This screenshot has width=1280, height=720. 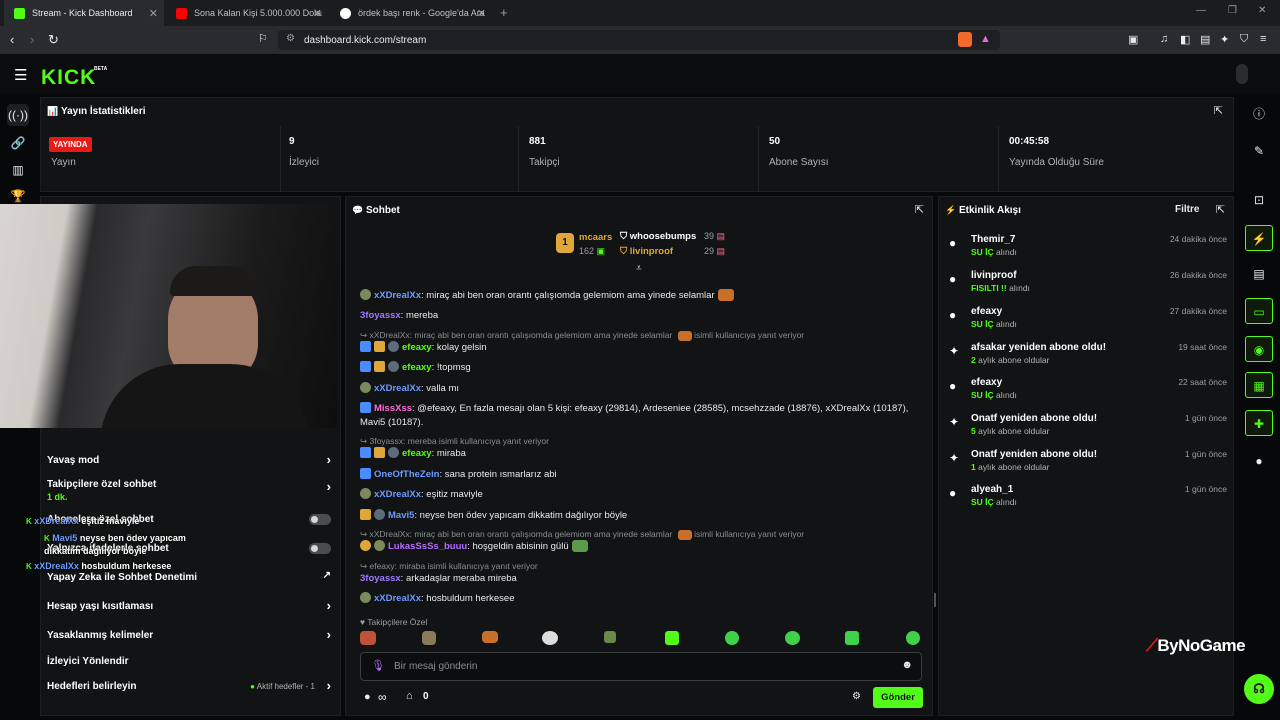 What do you see at coordinates (1224, 39) in the screenshot?
I see `leo-icon: ✦` at bounding box center [1224, 39].